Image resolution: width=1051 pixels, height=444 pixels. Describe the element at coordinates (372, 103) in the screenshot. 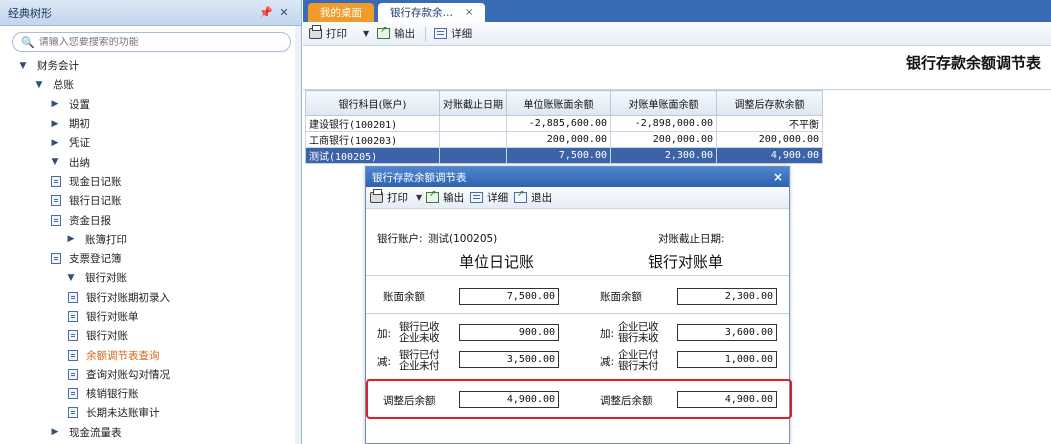

I see `column-header: 银行科目(账户)` at that location.